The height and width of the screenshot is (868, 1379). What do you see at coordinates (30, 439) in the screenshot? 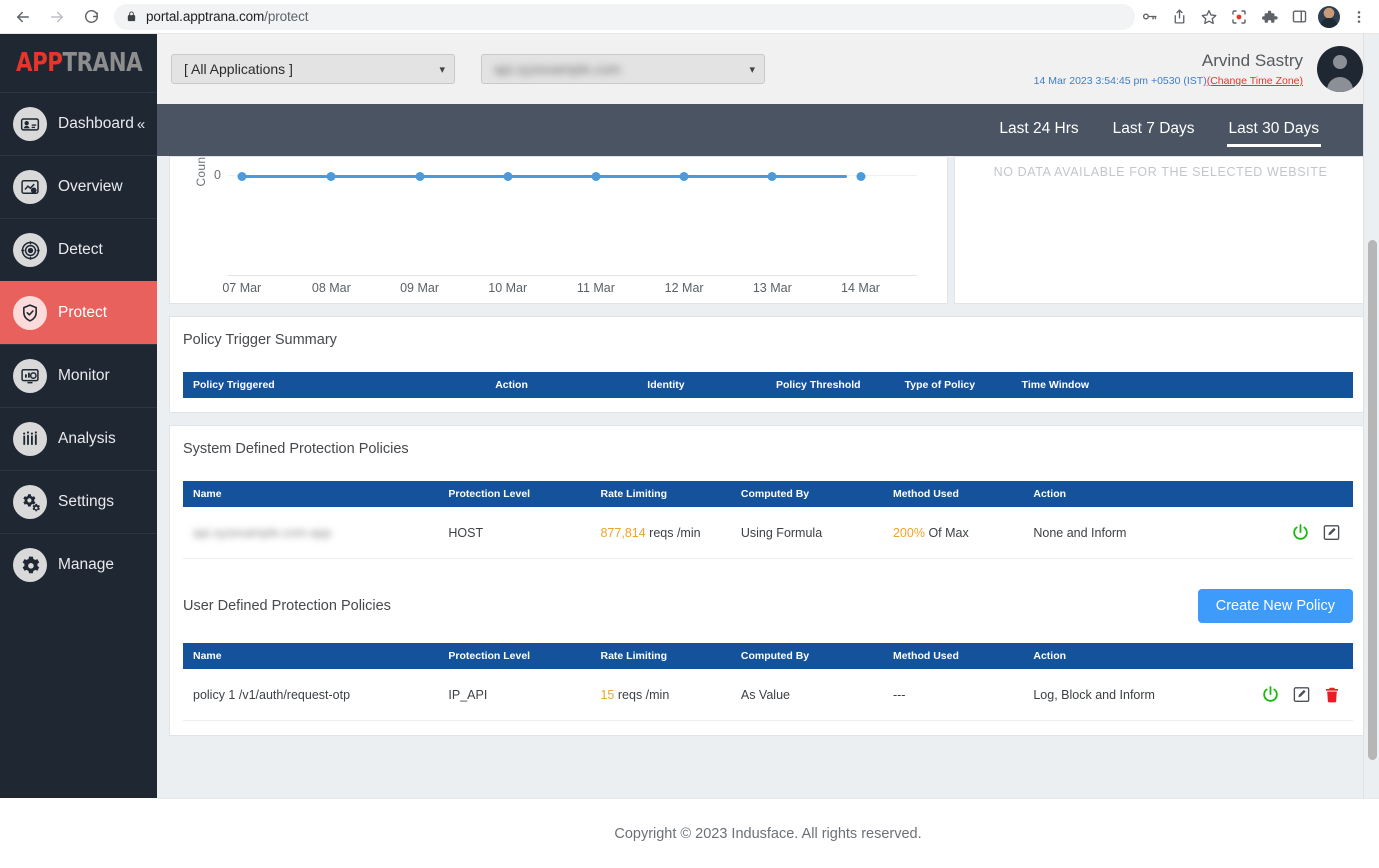
I see `analysis-bars-icon` at bounding box center [30, 439].